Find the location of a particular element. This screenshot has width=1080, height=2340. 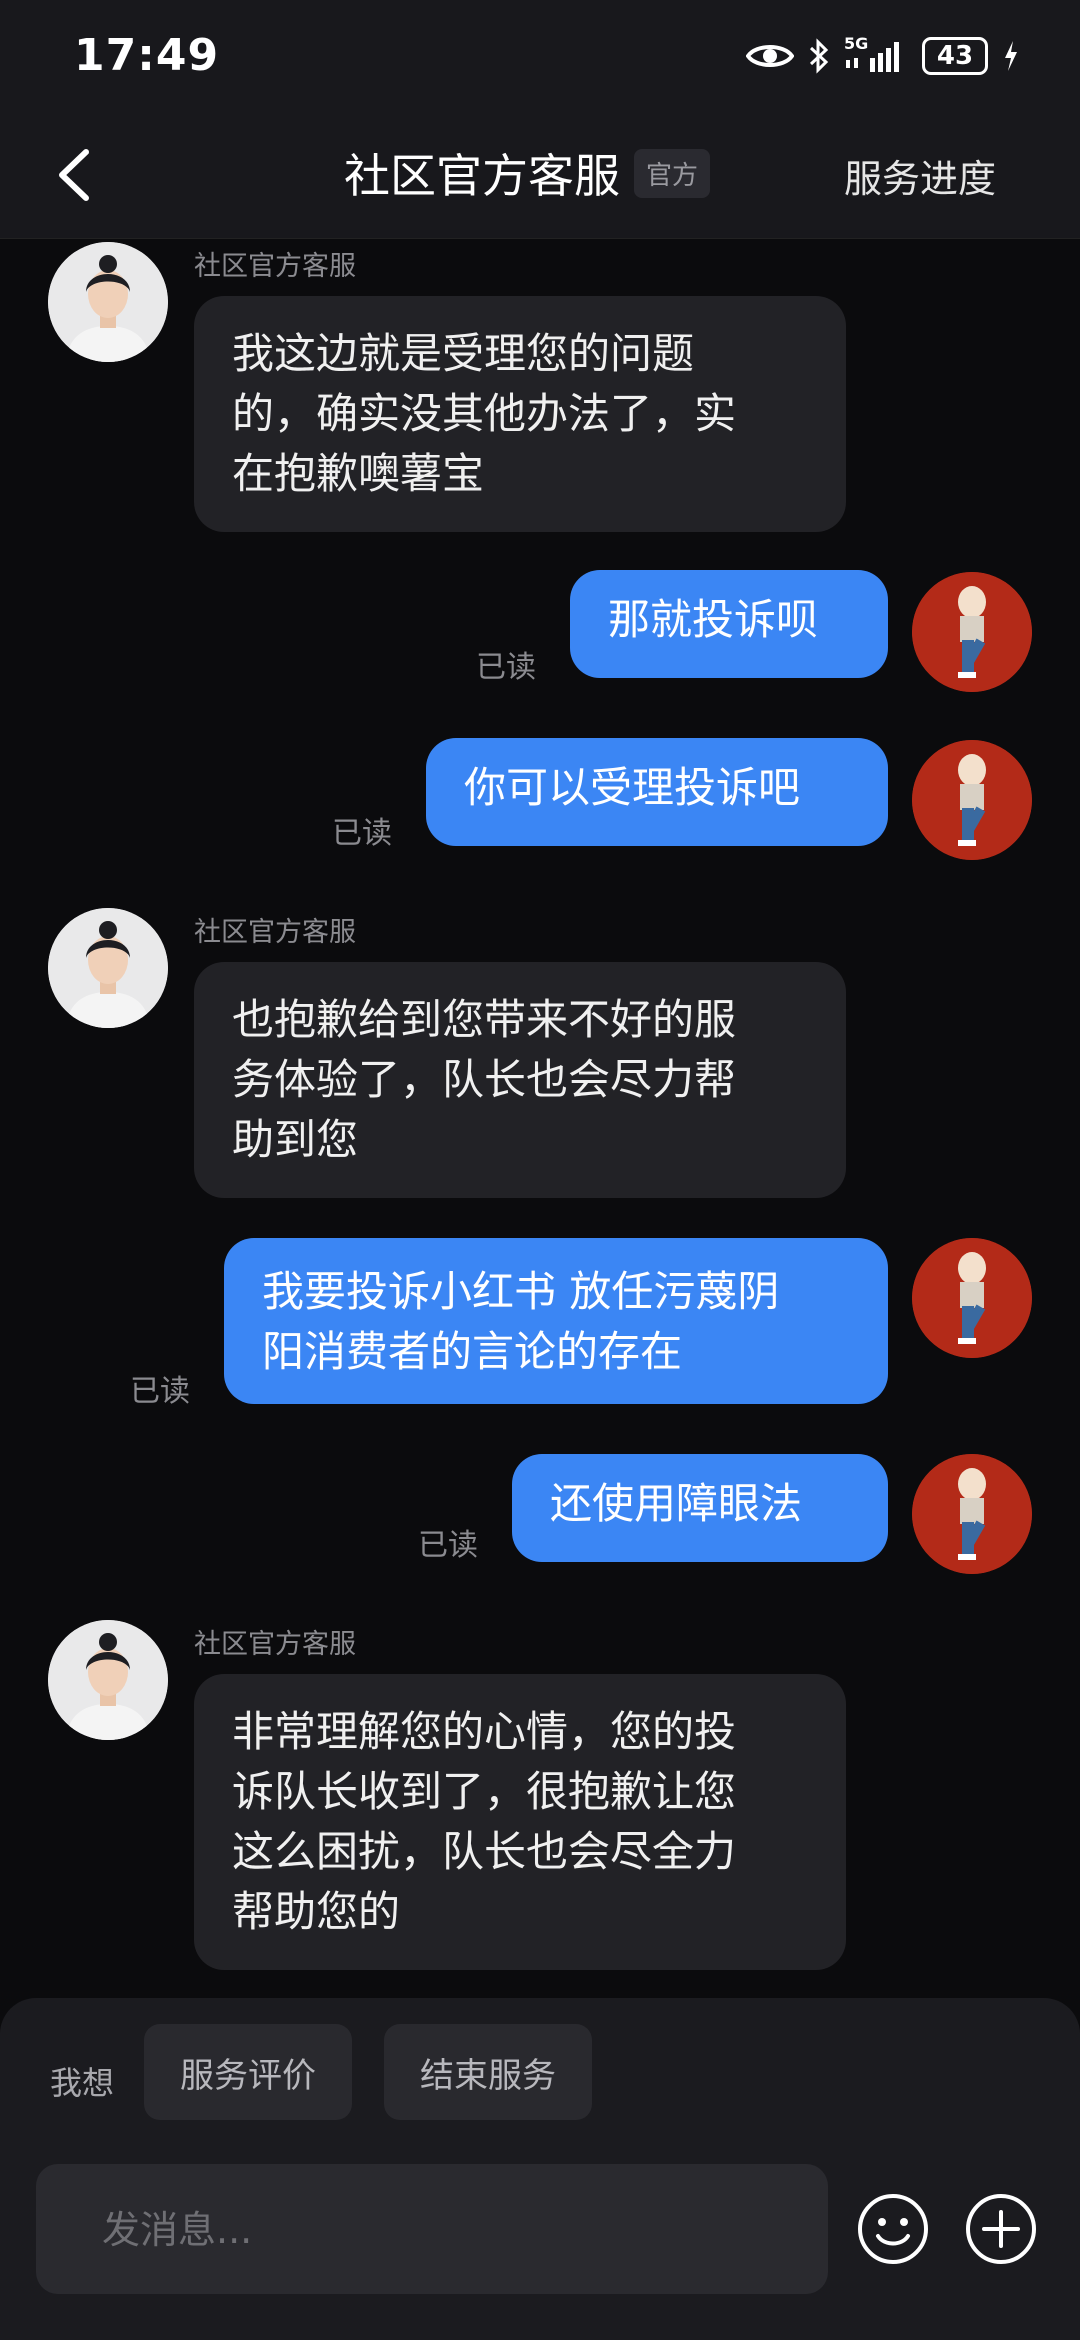

message-line: 我要投诉小红书 放任污蔑阴 is located at coordinates (521, 1291).